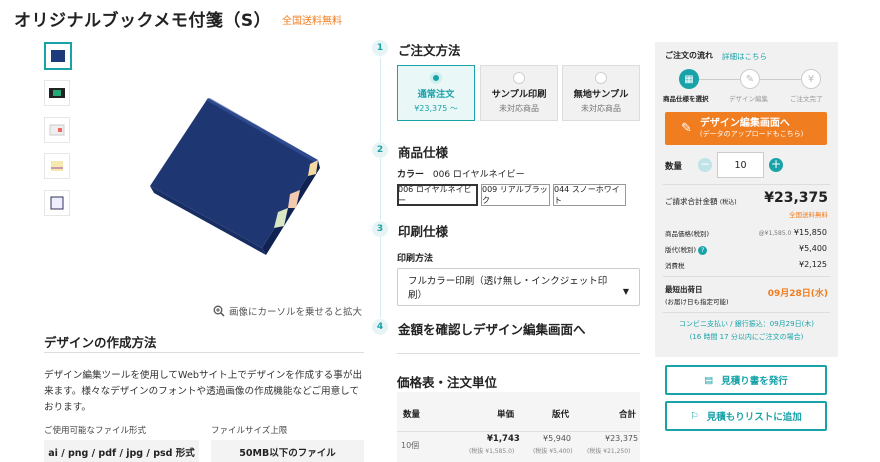 The image size is (880, 462). I want to click on convenience-note: コンビニ支払い / 銀行振込：09月29日(木), so click(746, 324).